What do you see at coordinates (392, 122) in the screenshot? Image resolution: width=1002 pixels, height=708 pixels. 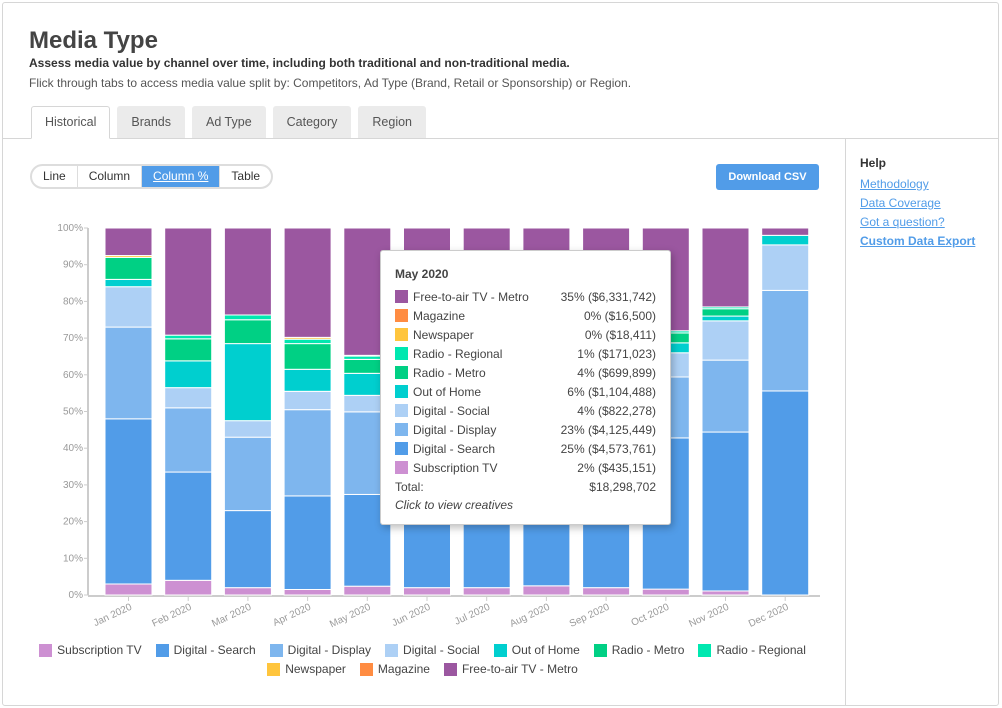 I see `tab-region: Region` at bounding box center [392, 122].